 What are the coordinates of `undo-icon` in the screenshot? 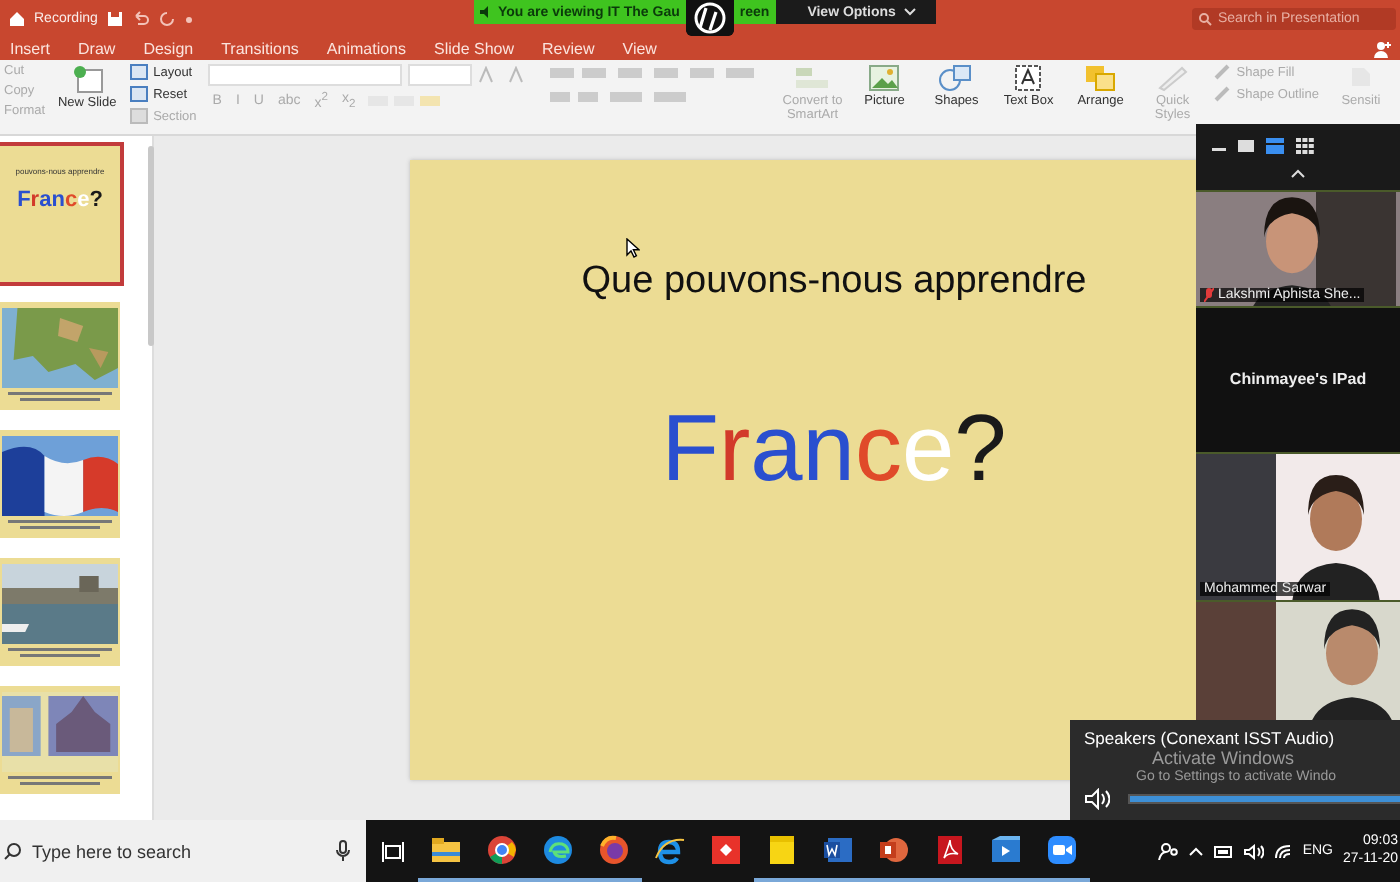 It's located at (140, 18).